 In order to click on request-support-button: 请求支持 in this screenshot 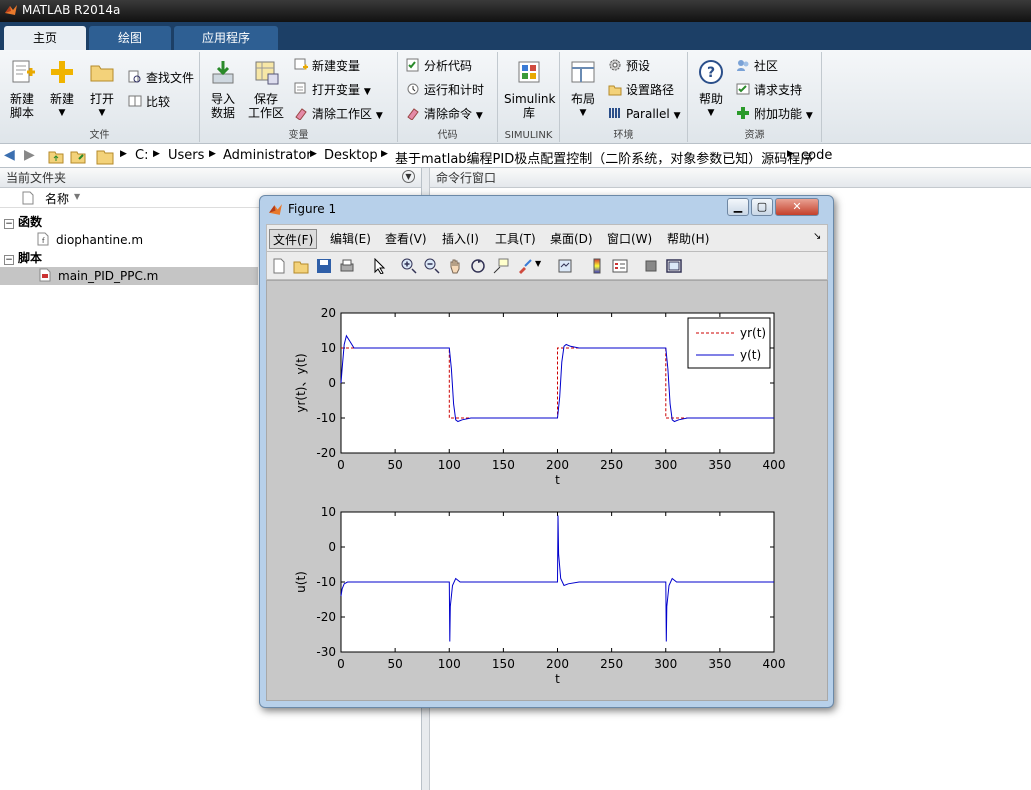, I will do `click(769, 90)`.